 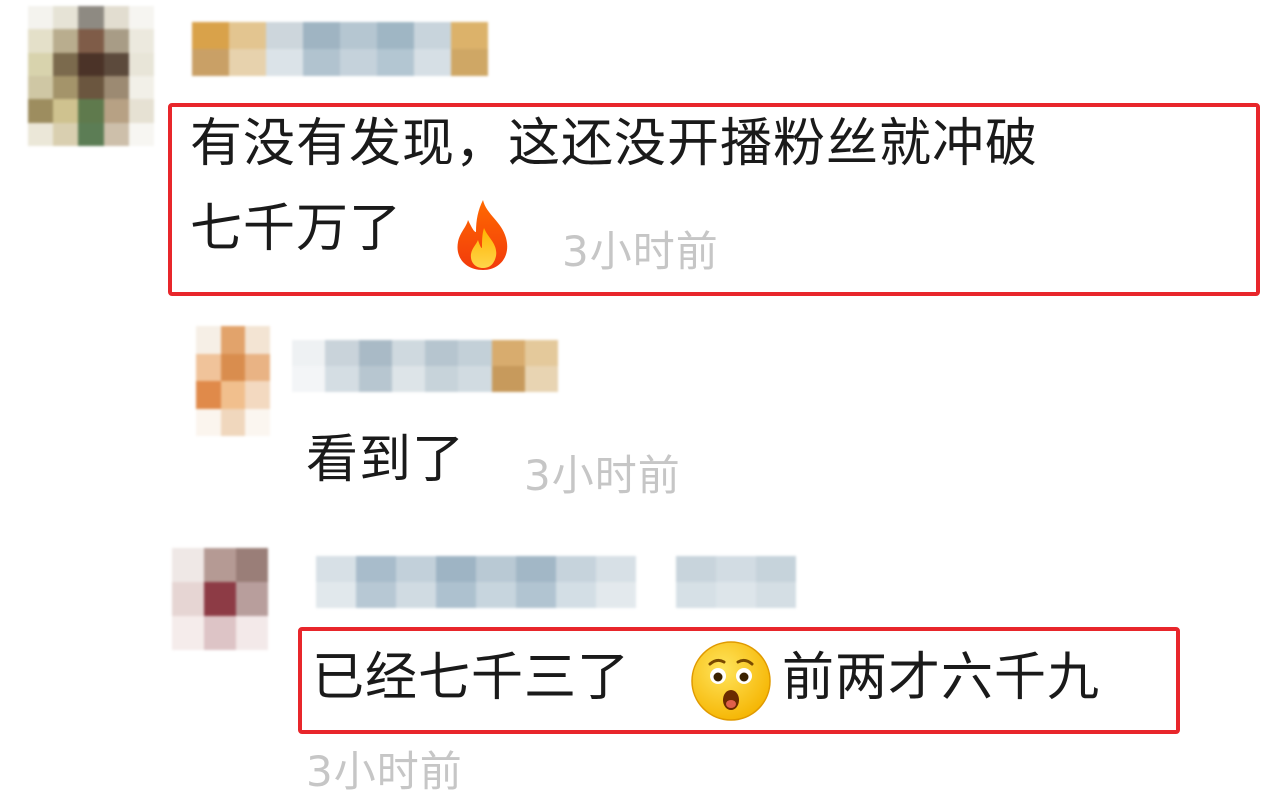 I want to click on comment-text-line1: 有没有发现，这还没开播粉丝就冲破, so click(x=614, y=144).